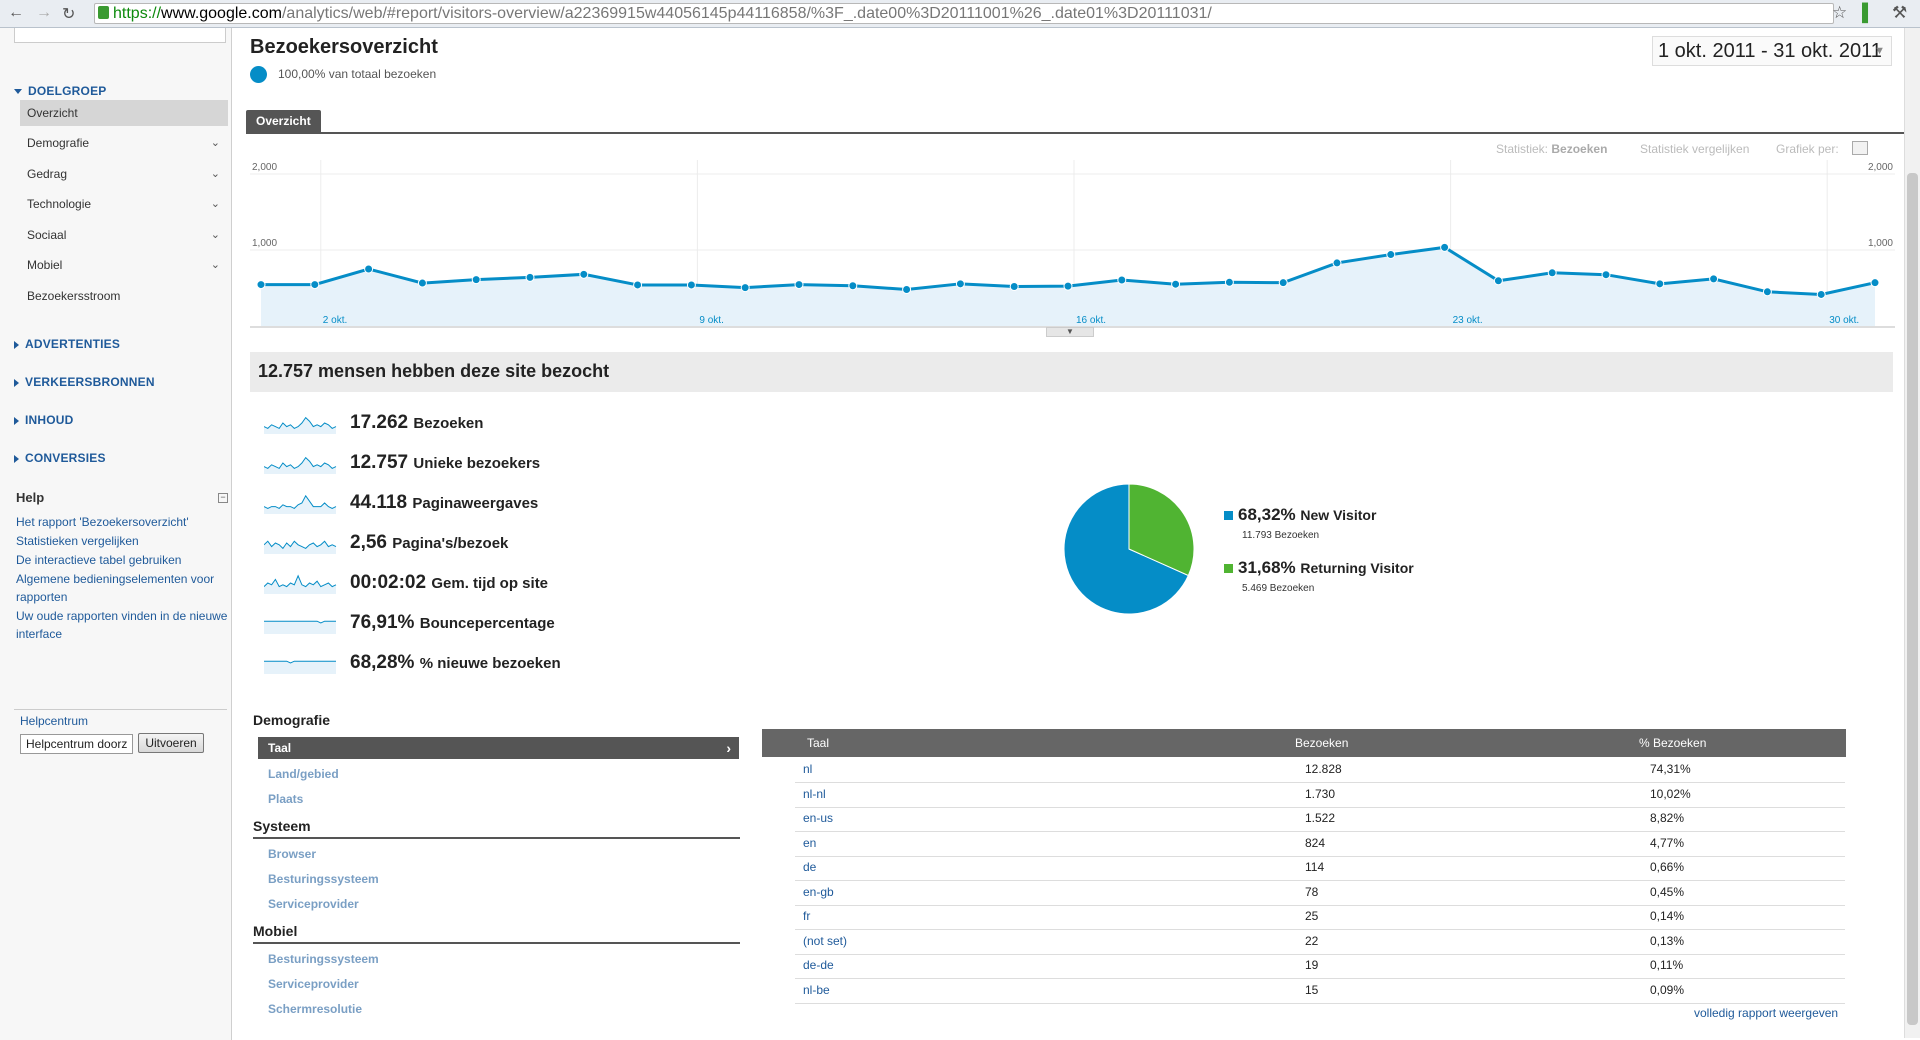 Image resolution: width=1920 pixels, height=1040 pixels. Describe the element at coordinates (818, 892) in the screenshot. I see `cell-taal: en-gb` at that location.